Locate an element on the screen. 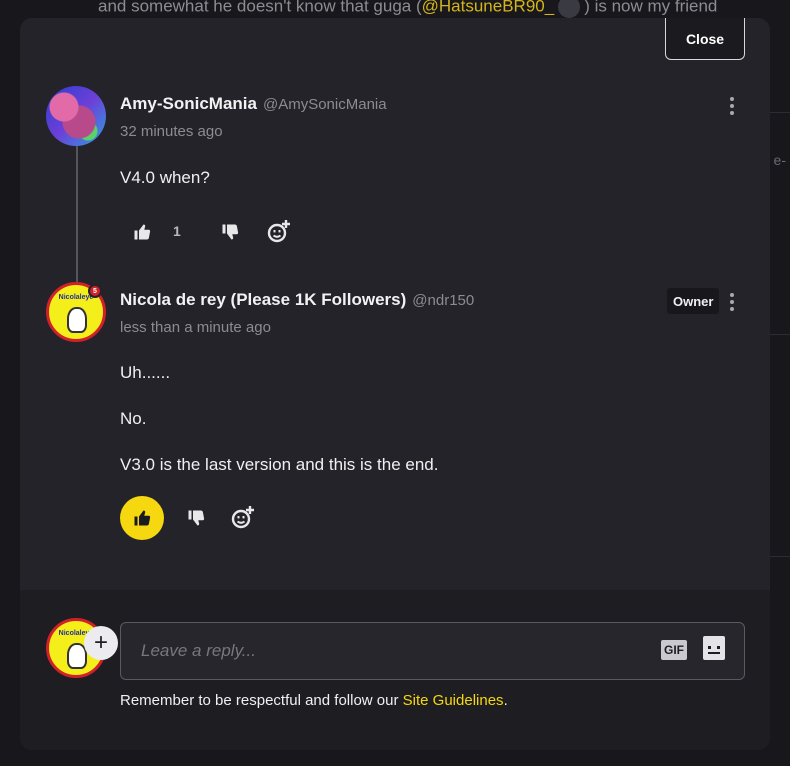 The image size is (790, 766). user-avatar is located at coordinates (76, 116).